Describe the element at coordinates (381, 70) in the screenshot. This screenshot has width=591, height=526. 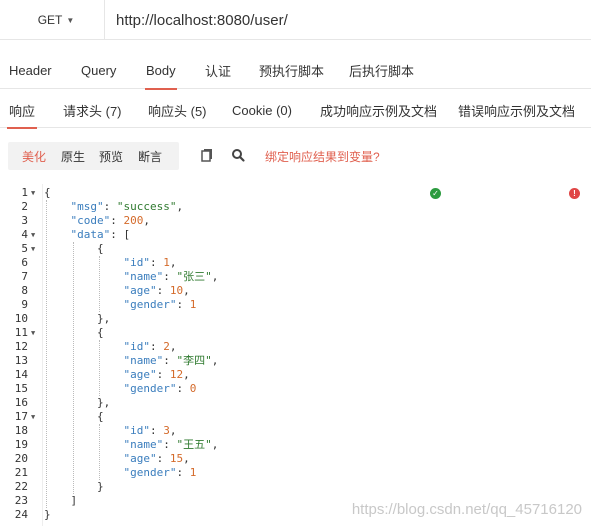
I see `tab-post-script: 后执行脚本` at that location.